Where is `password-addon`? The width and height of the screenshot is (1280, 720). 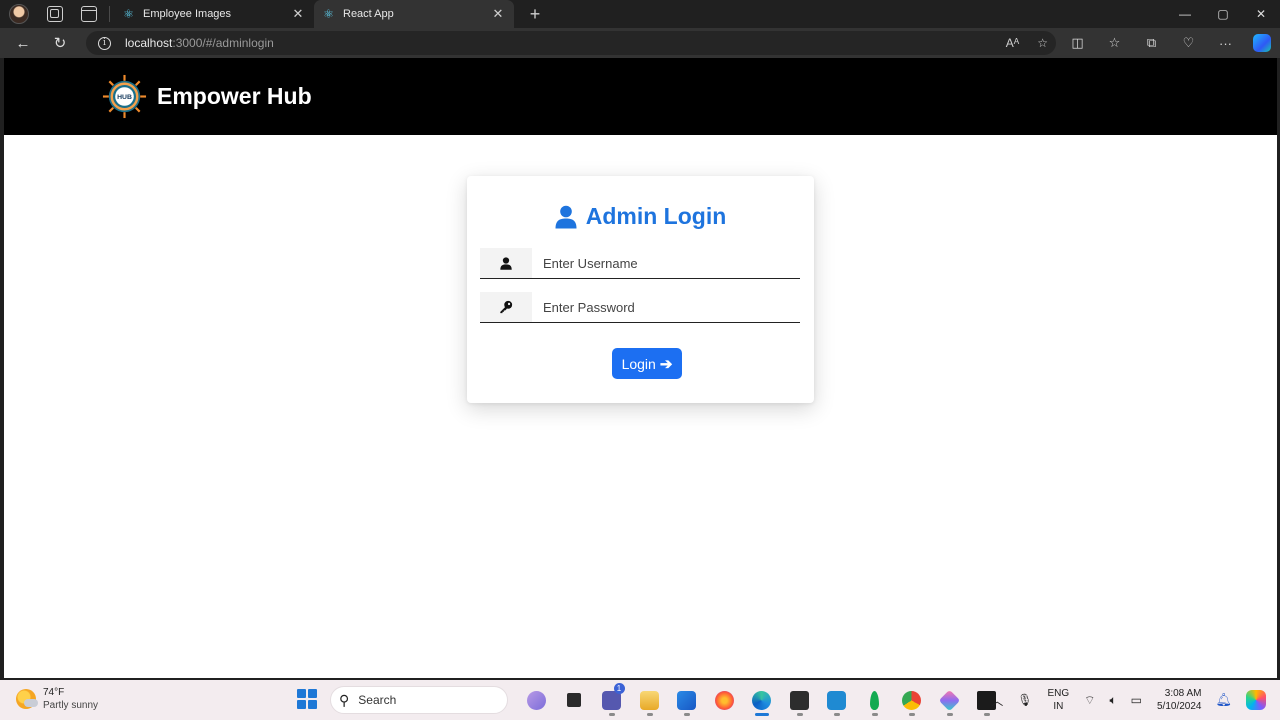 password-addon is located at coordinates (506, 307).